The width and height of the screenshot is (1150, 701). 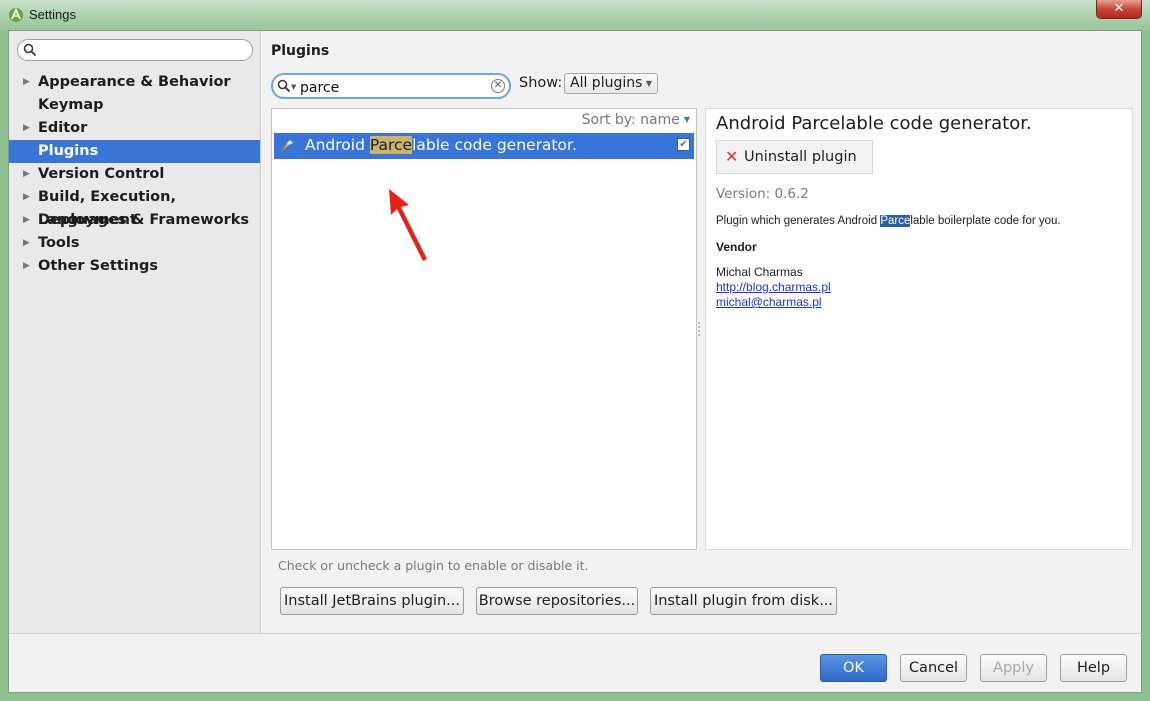 What do you see at coordinates (759, 272) in the screenshot?
I see `vendor-name: Michal Charmas` at bounding box center [759, 272].